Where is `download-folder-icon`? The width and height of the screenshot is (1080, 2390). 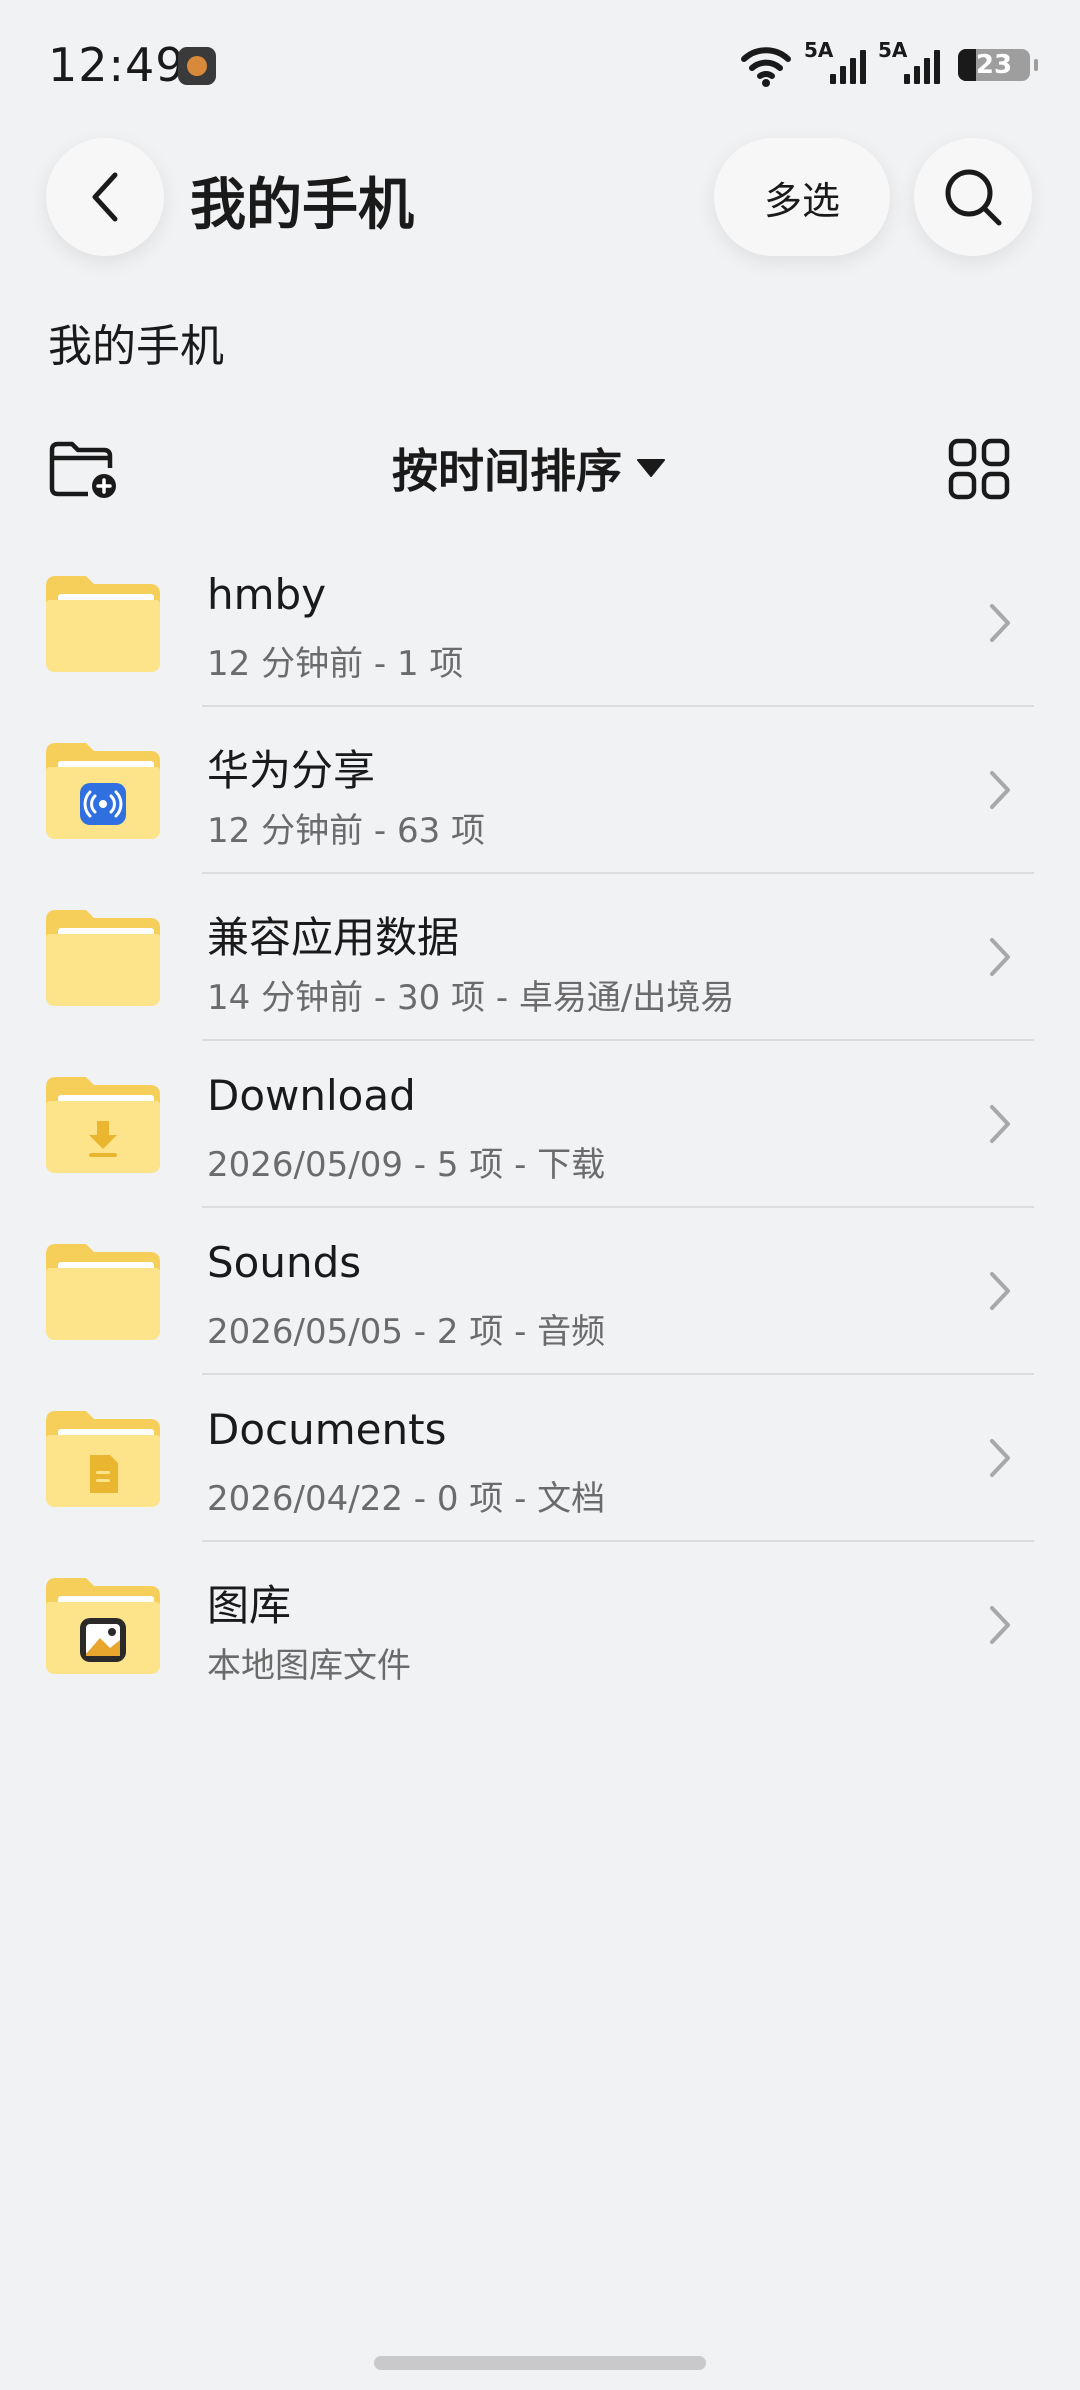 download-folder-icon is located at coordinates (103, 1125).